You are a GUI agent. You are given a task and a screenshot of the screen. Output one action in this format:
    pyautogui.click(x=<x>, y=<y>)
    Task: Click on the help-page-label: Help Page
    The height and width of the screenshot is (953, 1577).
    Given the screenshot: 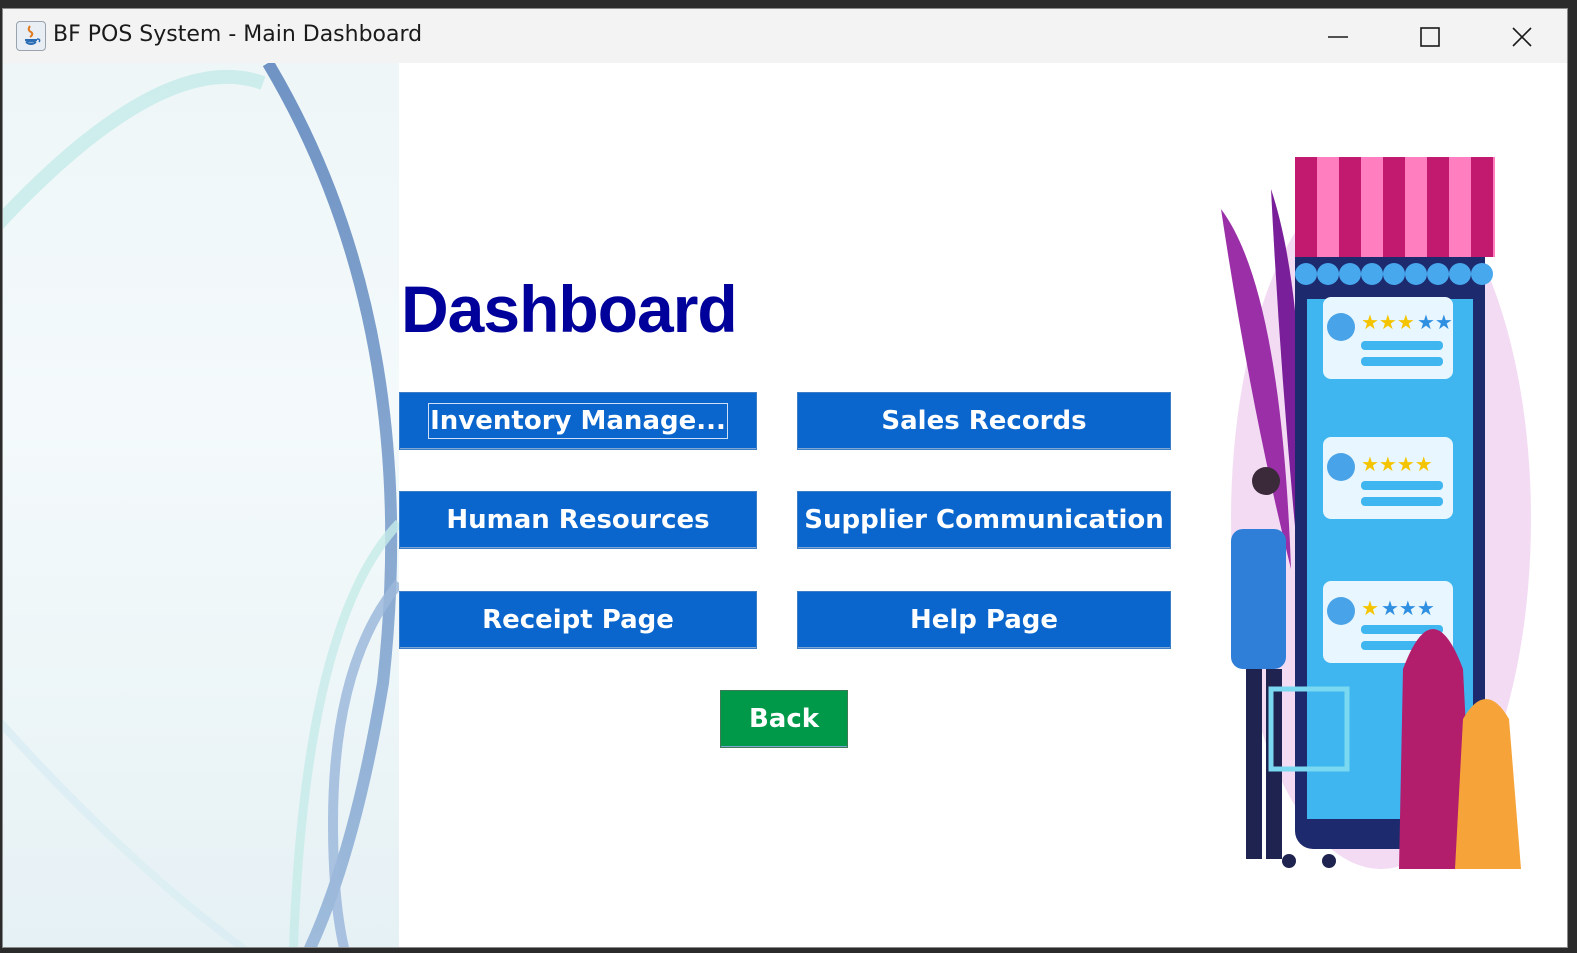 What is the action you would take?
    pyautogui.click(x=984, y=620)
    